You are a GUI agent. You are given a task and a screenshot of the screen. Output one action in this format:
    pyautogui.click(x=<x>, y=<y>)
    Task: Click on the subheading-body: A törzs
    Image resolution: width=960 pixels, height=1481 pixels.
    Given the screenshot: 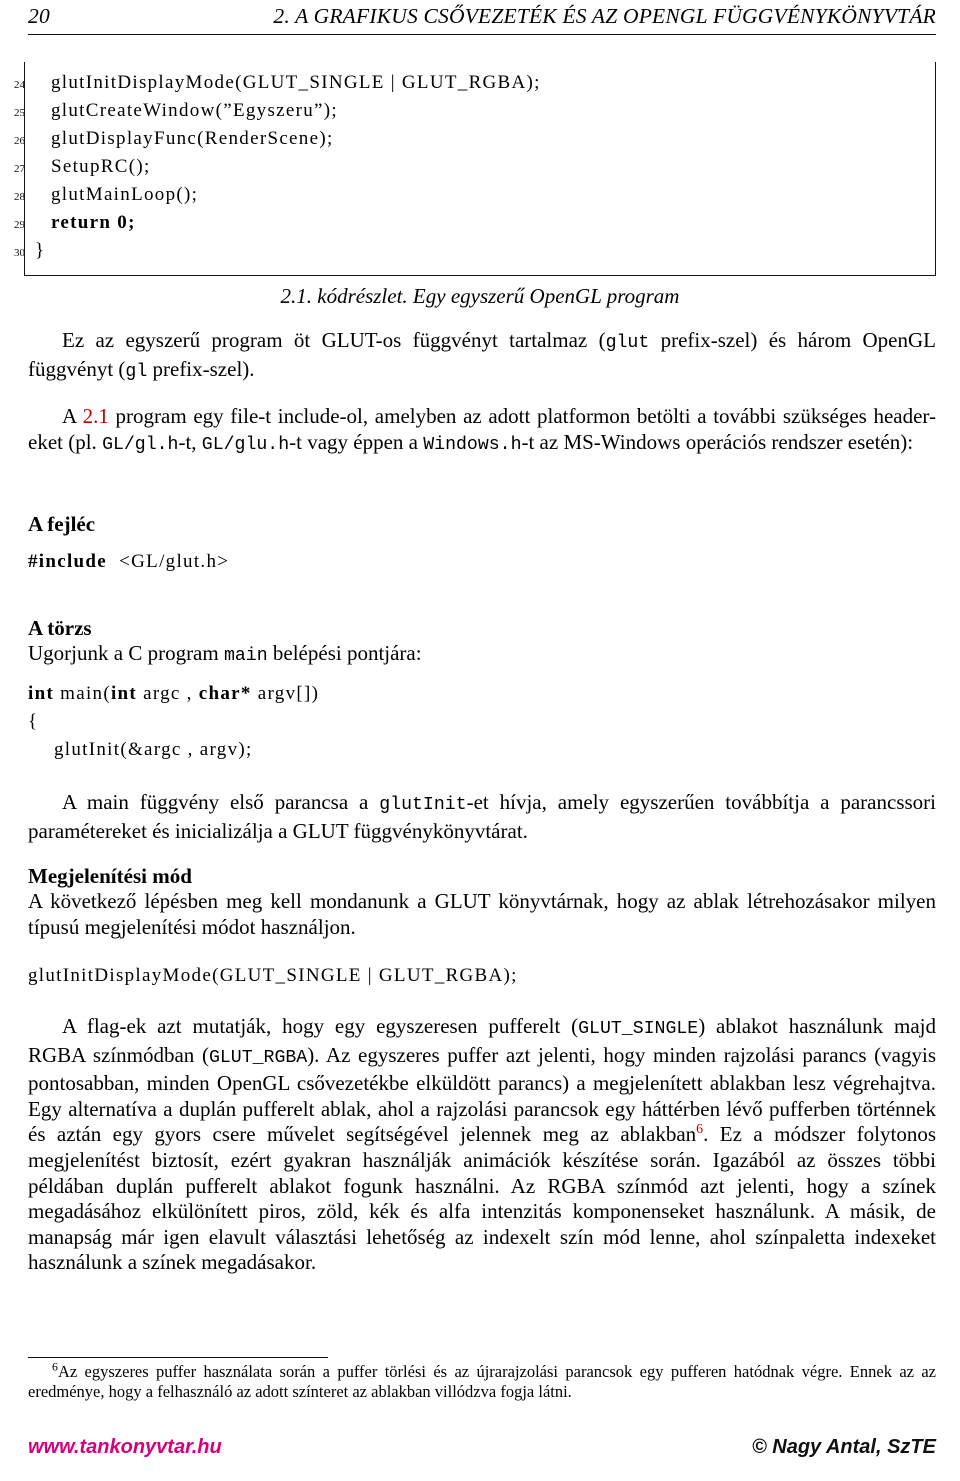 What is the action you would take?
    pyautogui.click(x=60, y=628)
    